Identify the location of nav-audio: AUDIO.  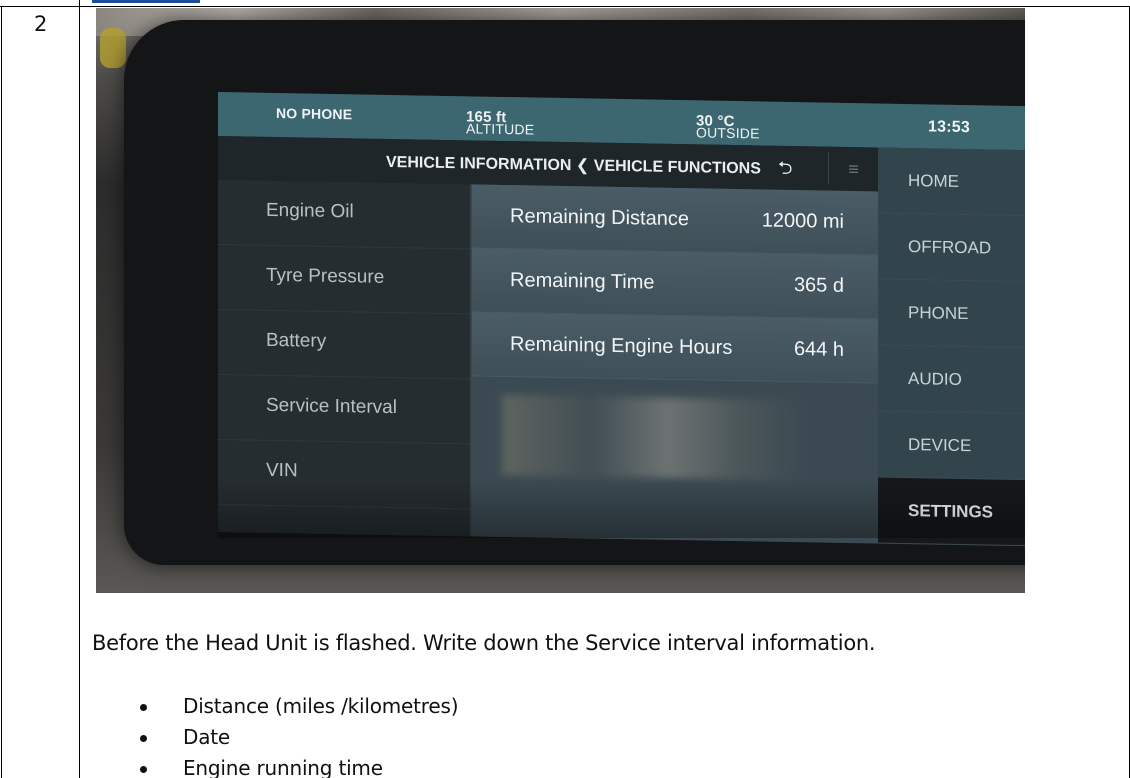
(951, 380).